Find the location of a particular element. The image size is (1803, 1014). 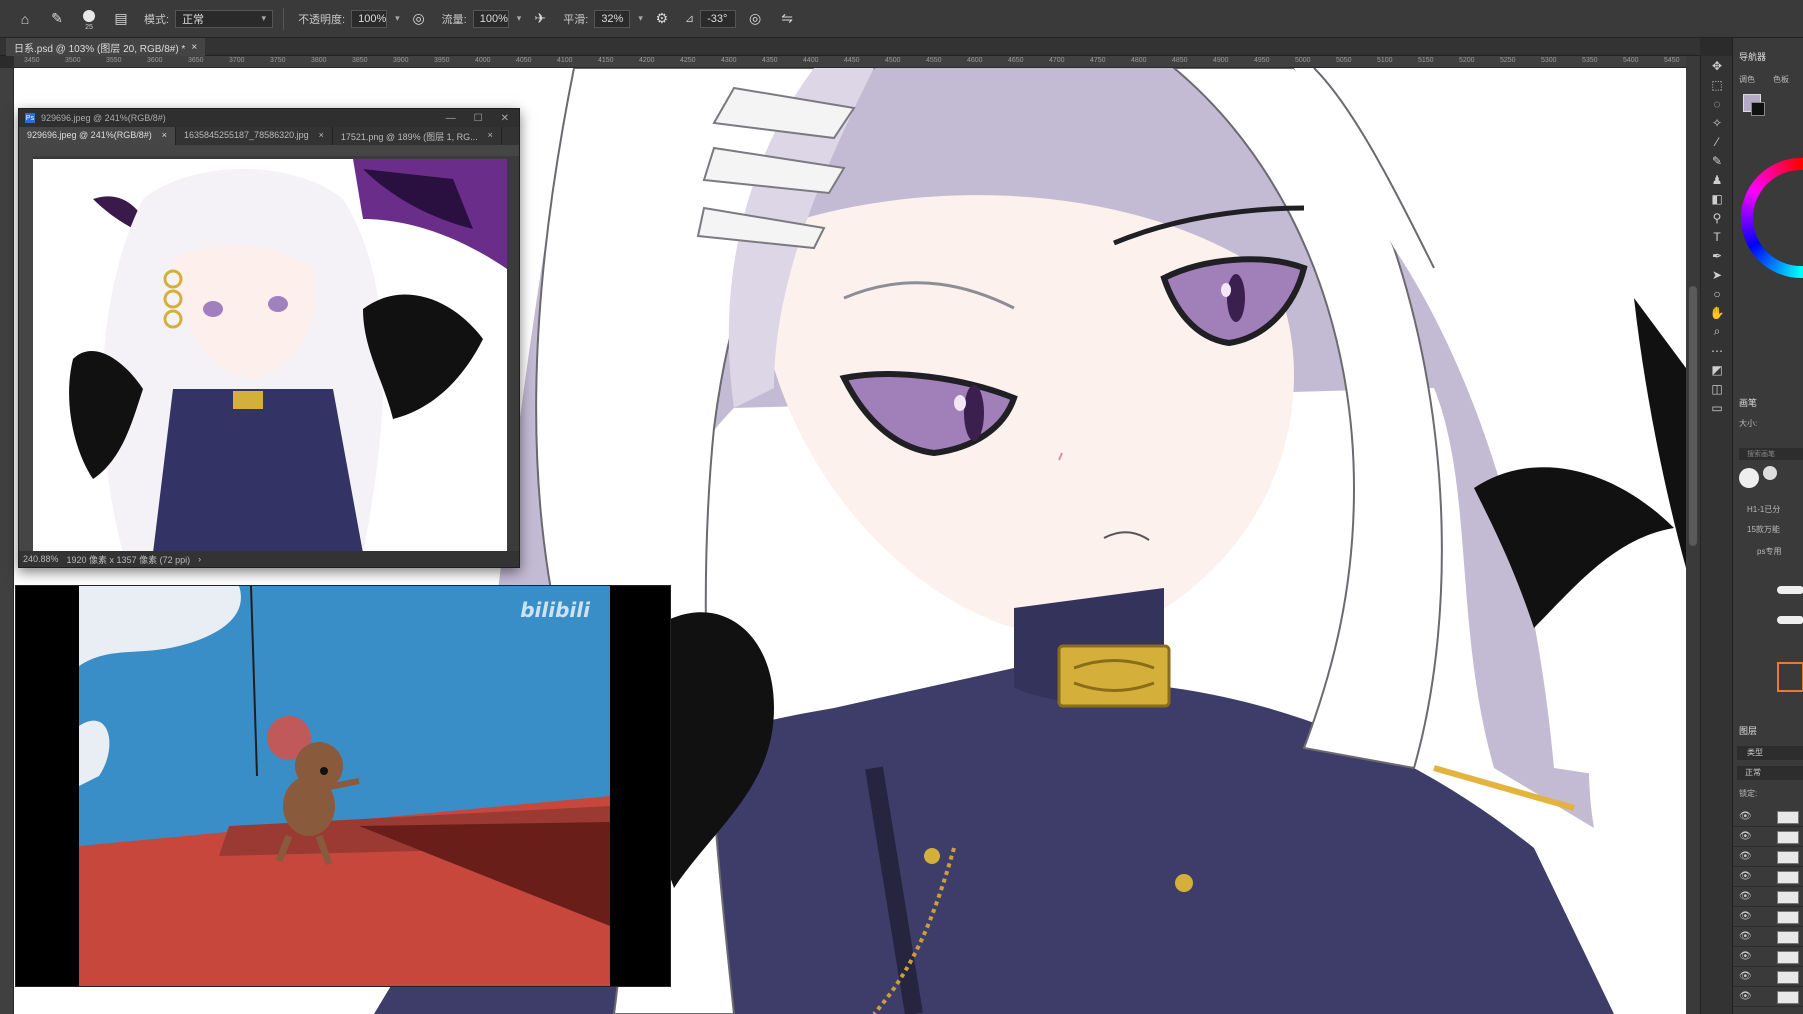

navigator-panel-title: 导航器 is located at coordinates (1752, 56).